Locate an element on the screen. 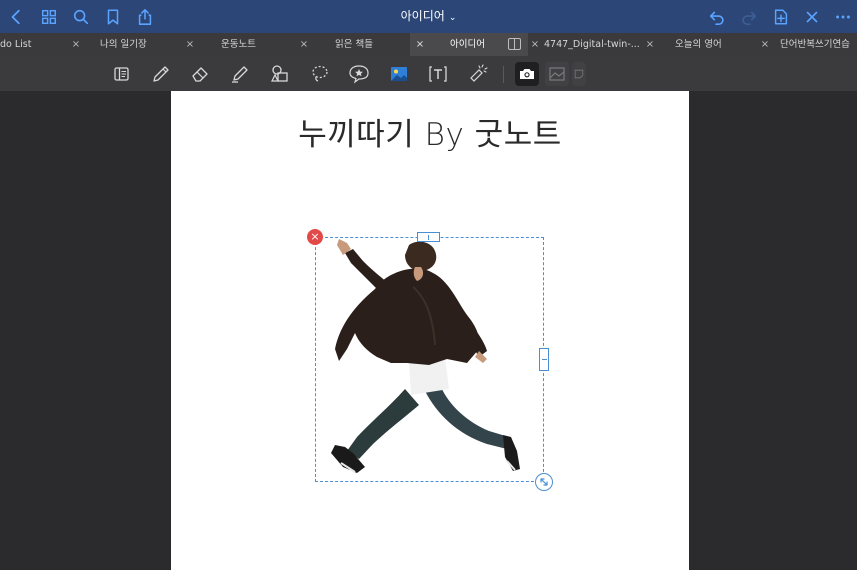  resize-arrows-icon is located at coordinates (544, 482).